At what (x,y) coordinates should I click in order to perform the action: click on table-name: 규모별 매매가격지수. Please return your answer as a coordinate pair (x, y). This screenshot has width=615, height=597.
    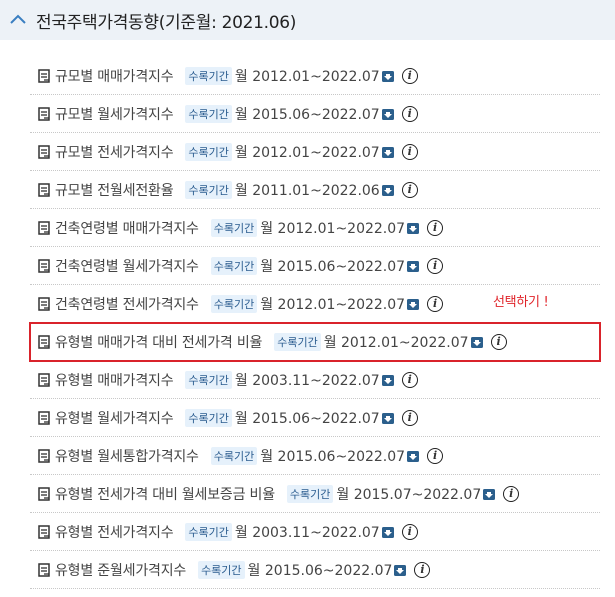
    Looking at the image, I should click on (114, 76).